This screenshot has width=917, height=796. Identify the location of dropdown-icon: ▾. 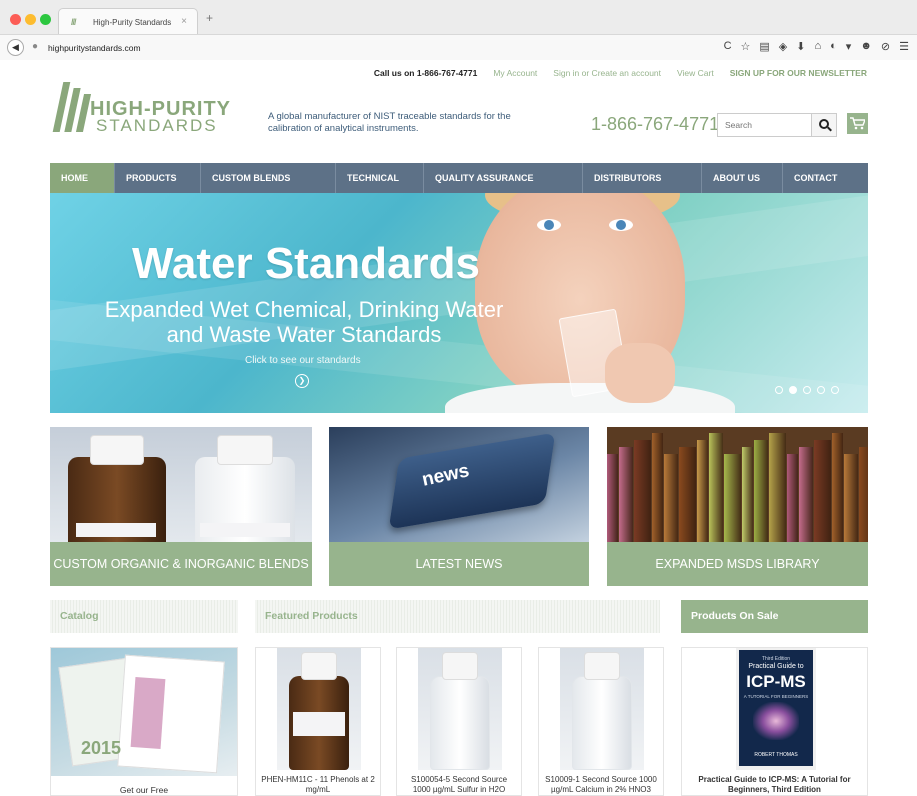
(849, 46).